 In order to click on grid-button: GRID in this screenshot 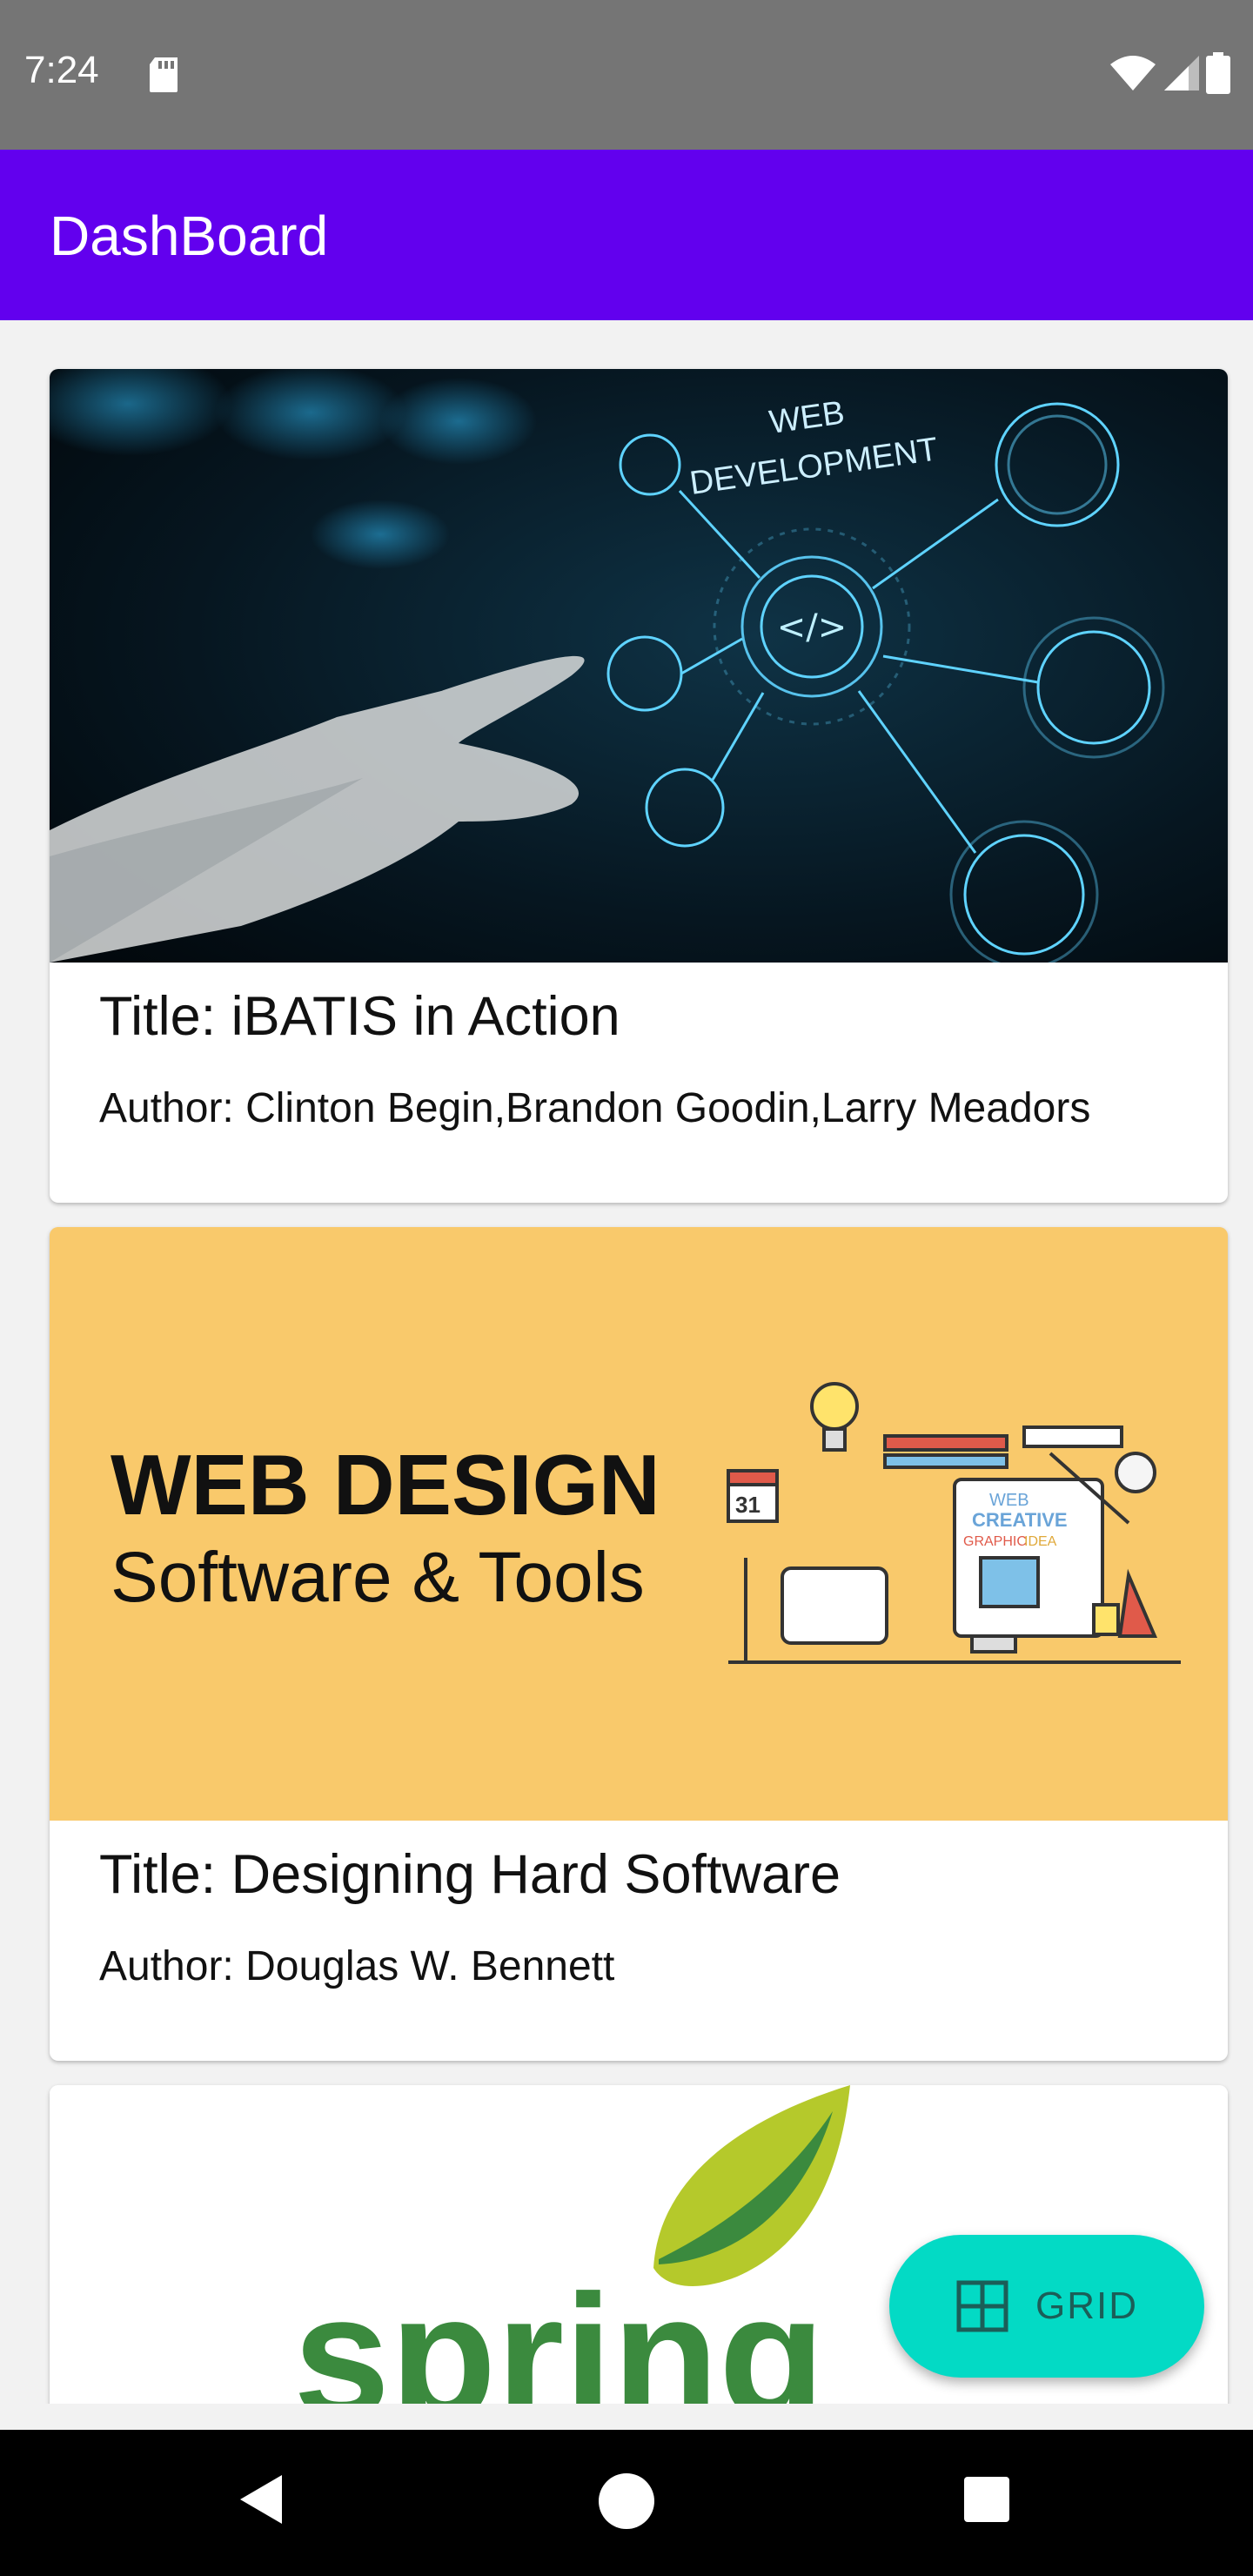, I will do `click(1046, 2306)`.